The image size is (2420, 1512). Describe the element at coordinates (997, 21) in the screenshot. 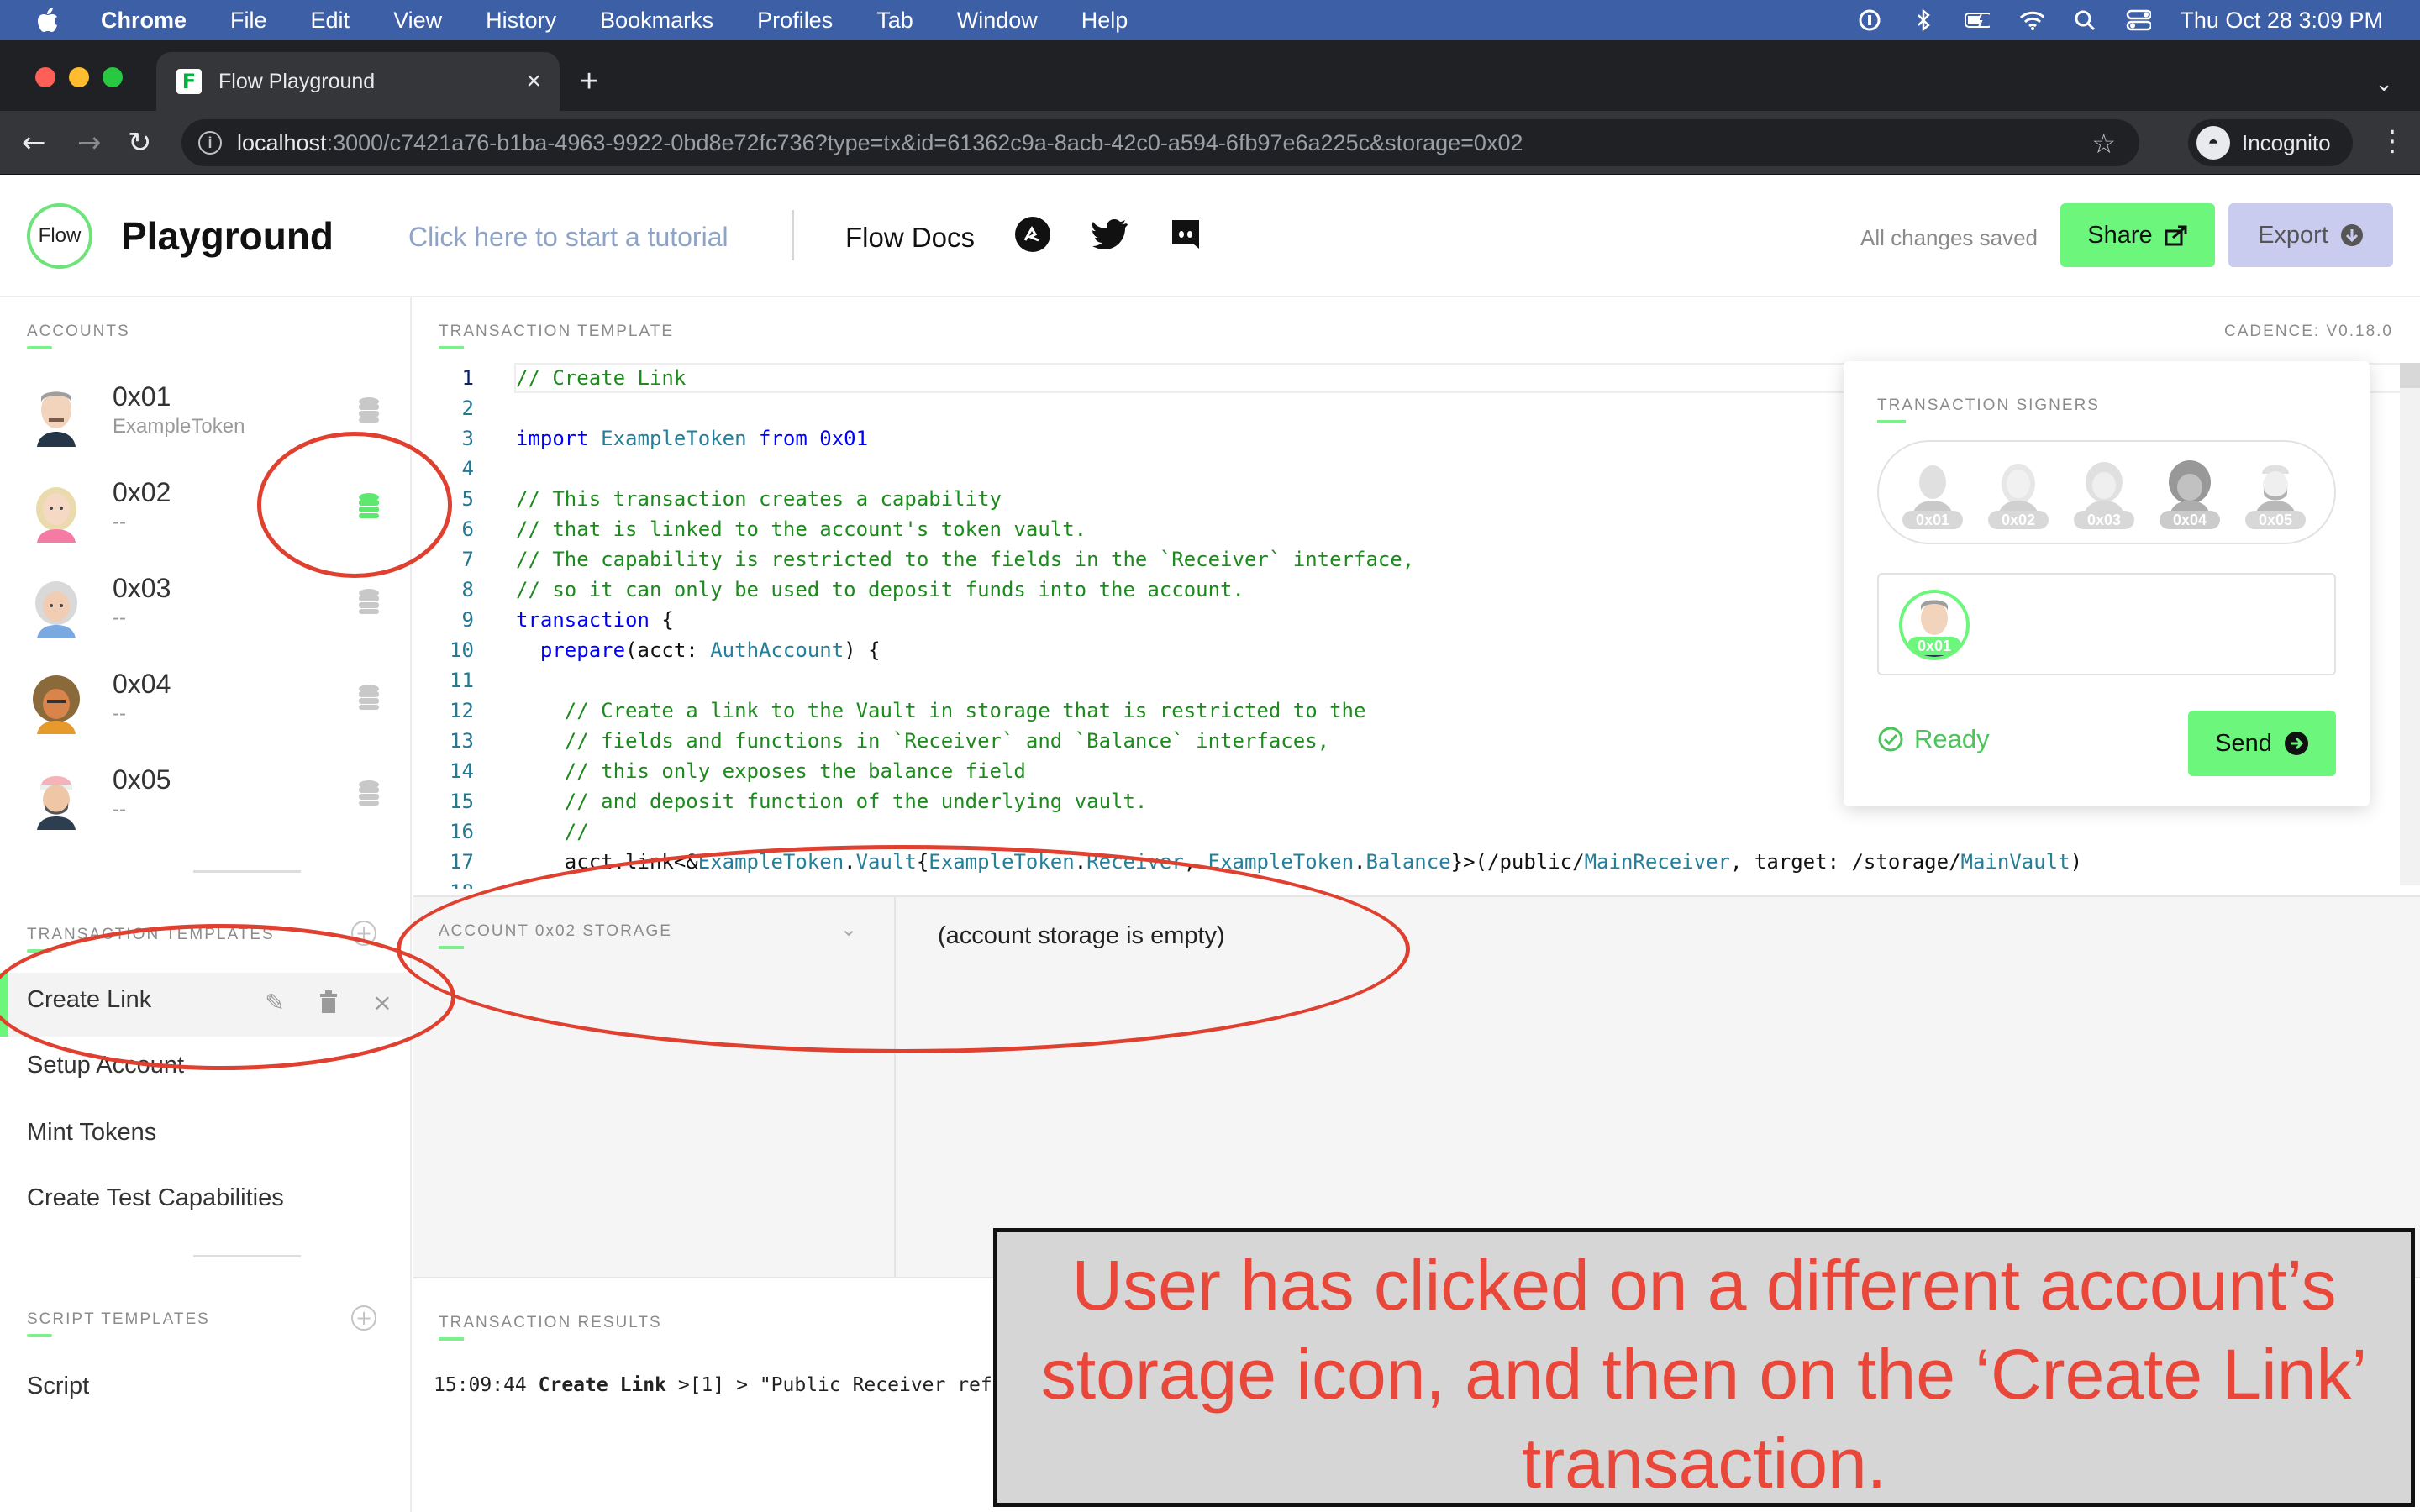

I see `menu-window: Window` at that location.